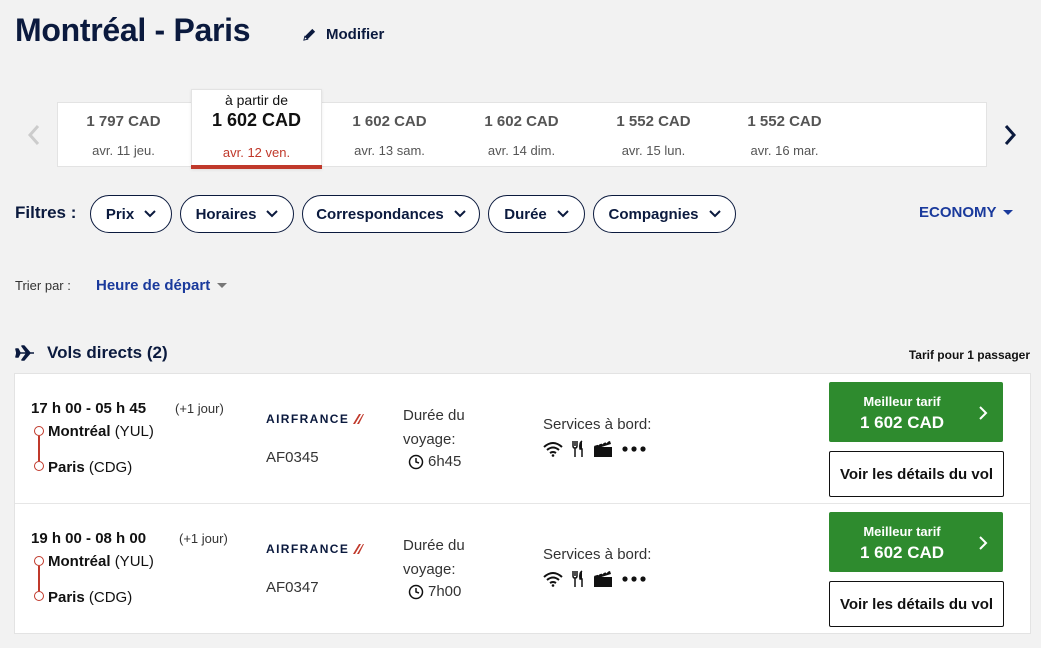  What do you see at coordinates (226, 214) in the screenshot?
I see `filter-label: Horaires` at bounding box center [226, 214].